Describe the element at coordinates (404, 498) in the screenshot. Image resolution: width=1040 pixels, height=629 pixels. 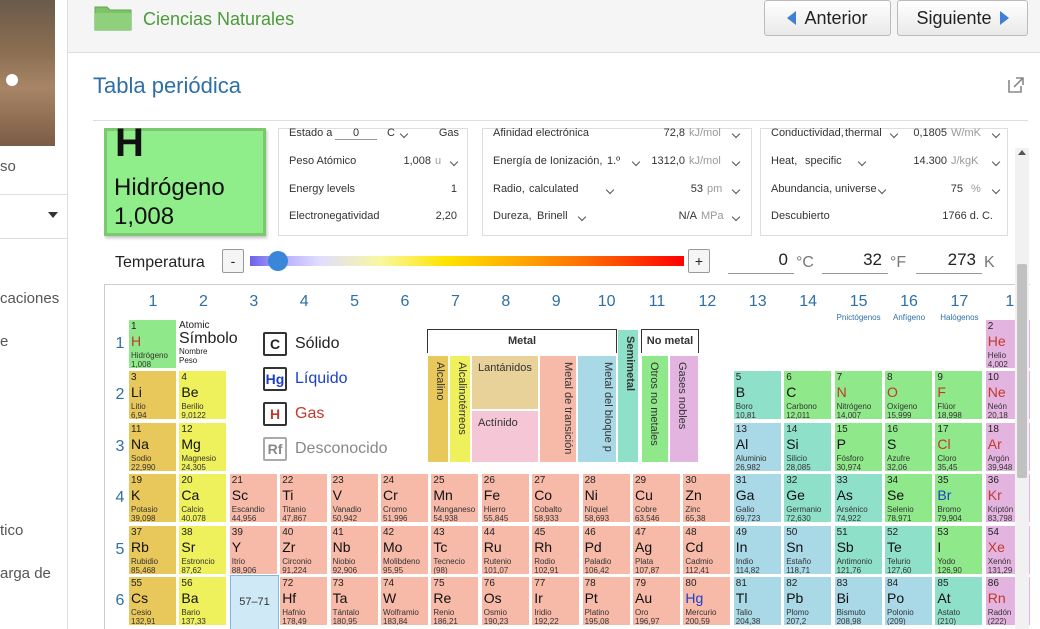
I see `element-cell-cr: 24 Cr Cromo 51,996` at that location.